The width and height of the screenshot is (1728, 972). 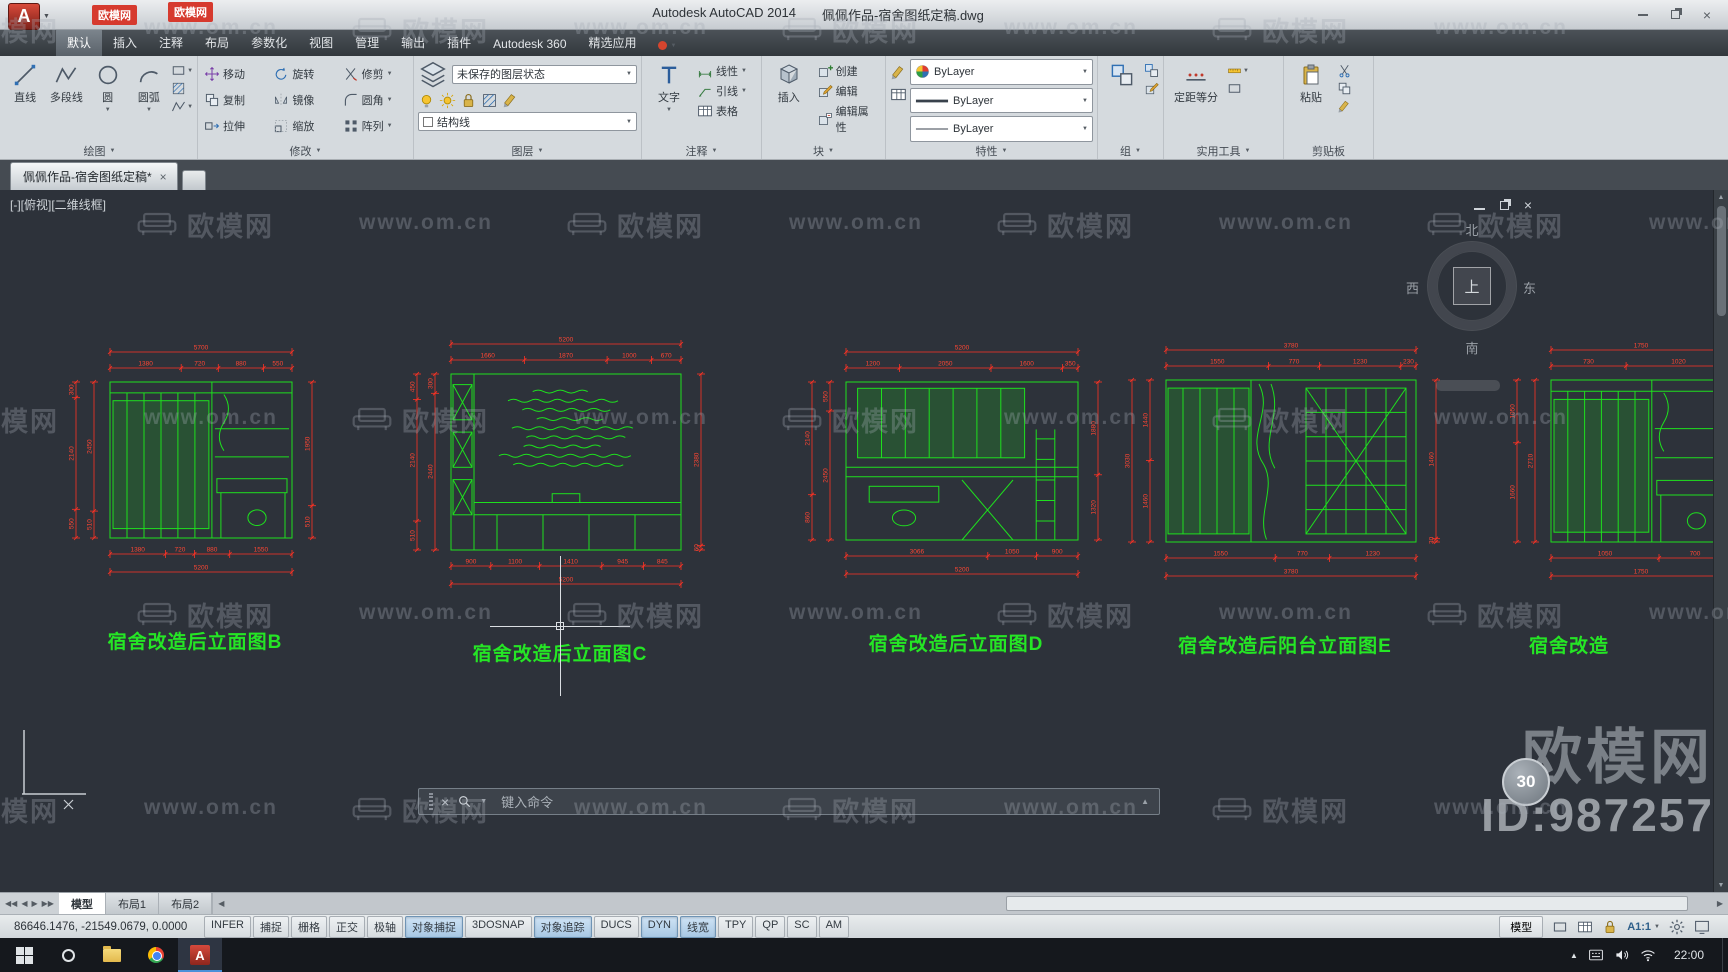 What do you see at coordinates (1468, 385) in the screenshot?
I see `navigation-bar` at bounding box center [1468, 385].